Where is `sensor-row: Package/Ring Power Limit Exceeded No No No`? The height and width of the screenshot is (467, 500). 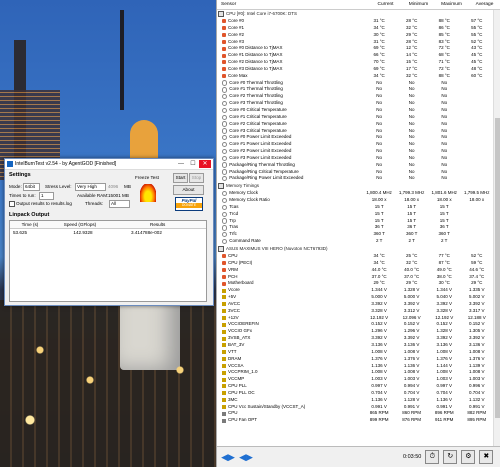
sensor-row: Package/Ring Power Limit Exceeded No No No is located at coordinates (355, 178).